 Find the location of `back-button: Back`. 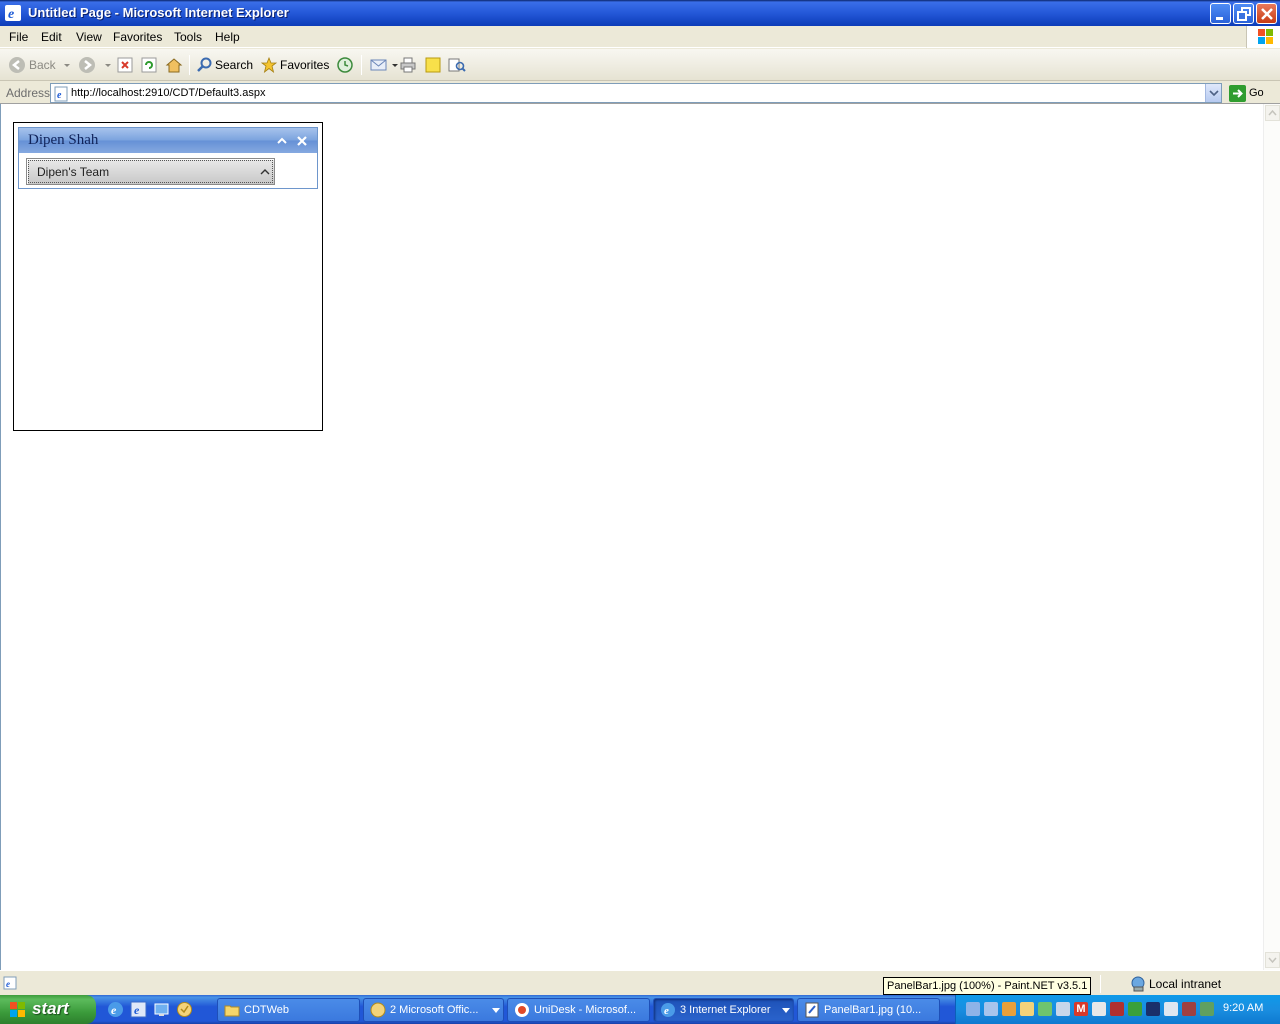

back-button: Back is located at coordinates (41, 65).